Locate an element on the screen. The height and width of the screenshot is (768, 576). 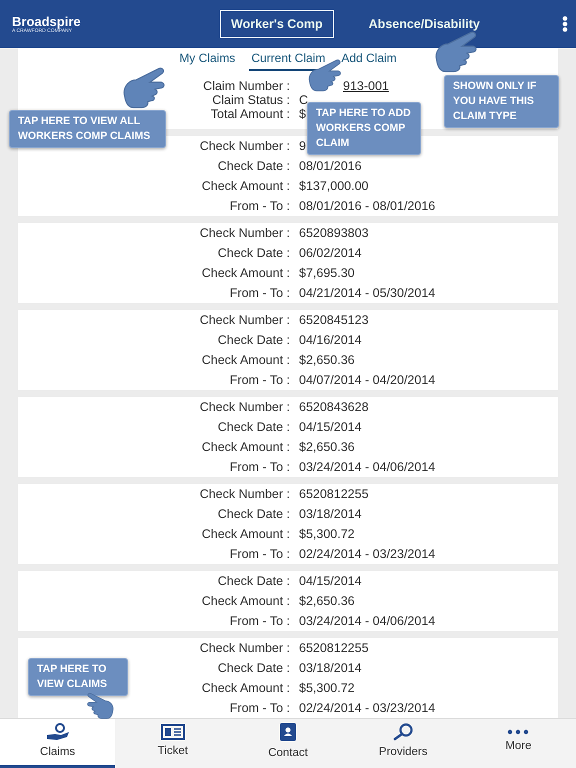
field-value: $ is located at coordinates (302, 114).